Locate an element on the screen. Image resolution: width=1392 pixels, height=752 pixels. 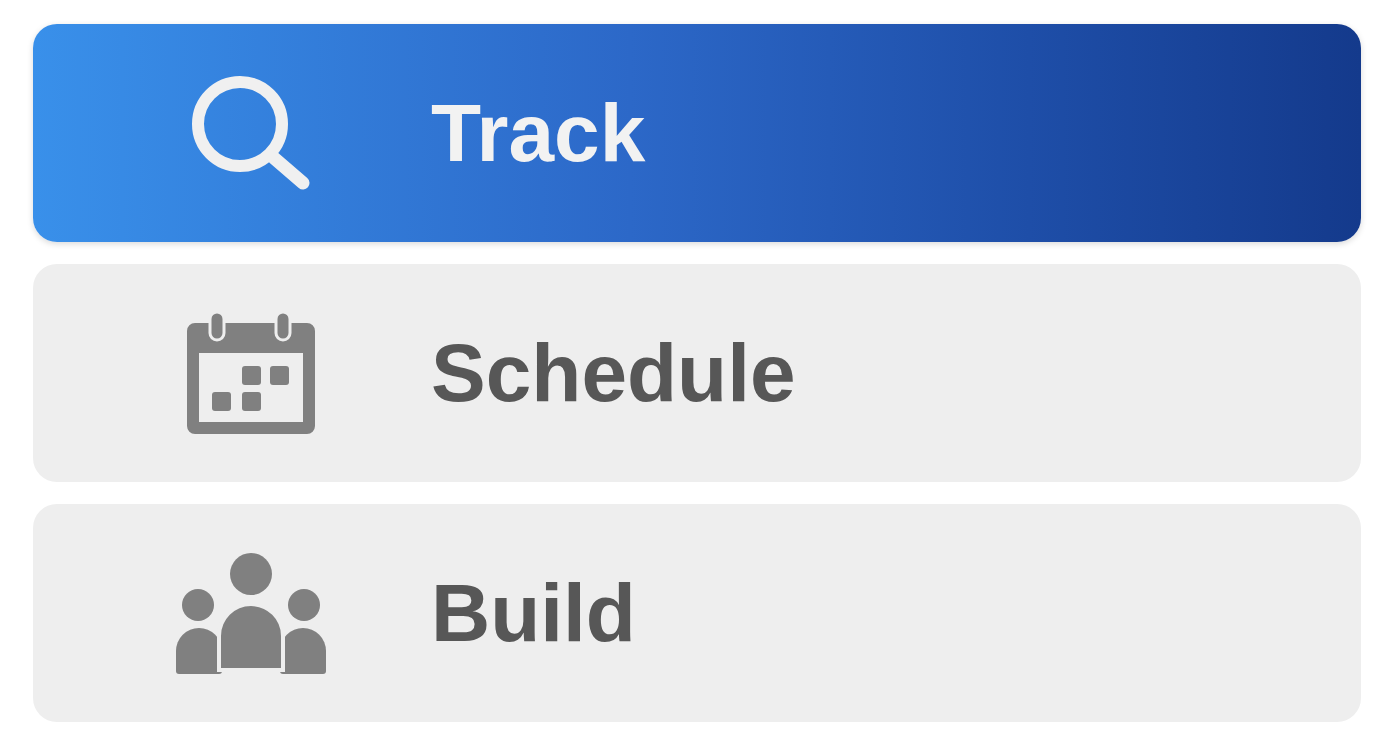
calendar-icon is located at coordinates (251, 373).